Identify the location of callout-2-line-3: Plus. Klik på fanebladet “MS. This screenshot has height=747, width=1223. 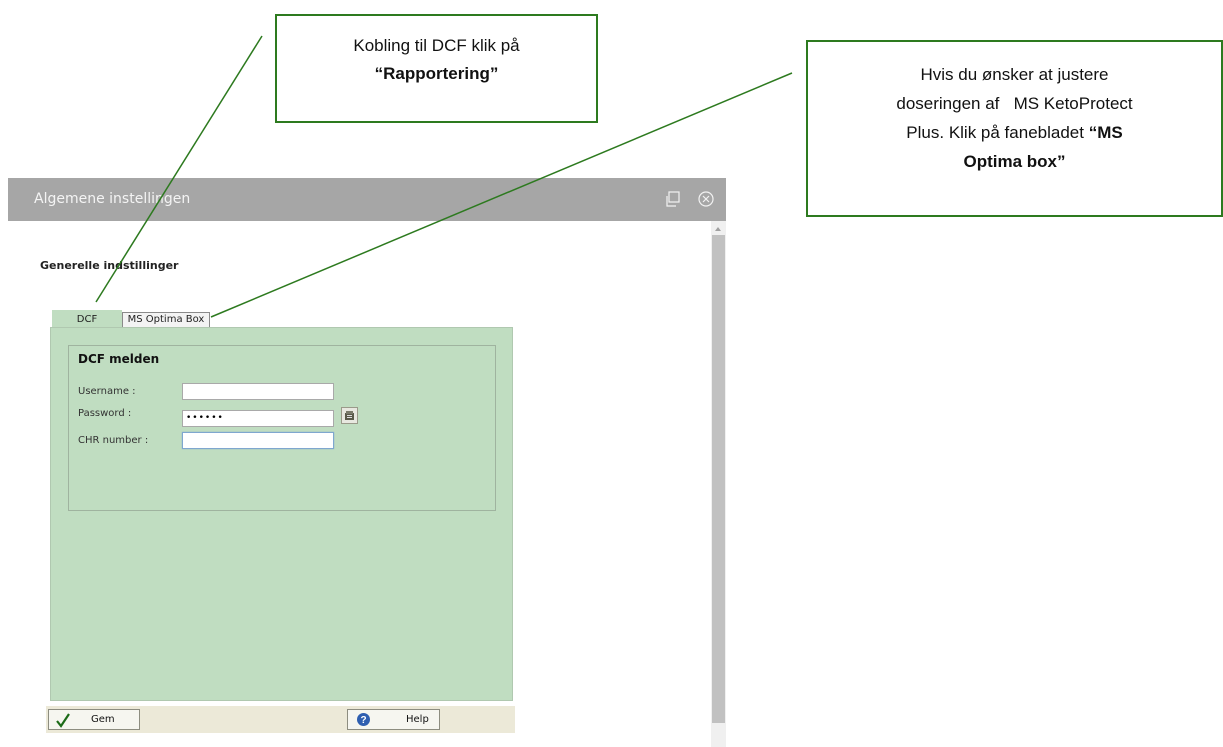
(1014, 132).